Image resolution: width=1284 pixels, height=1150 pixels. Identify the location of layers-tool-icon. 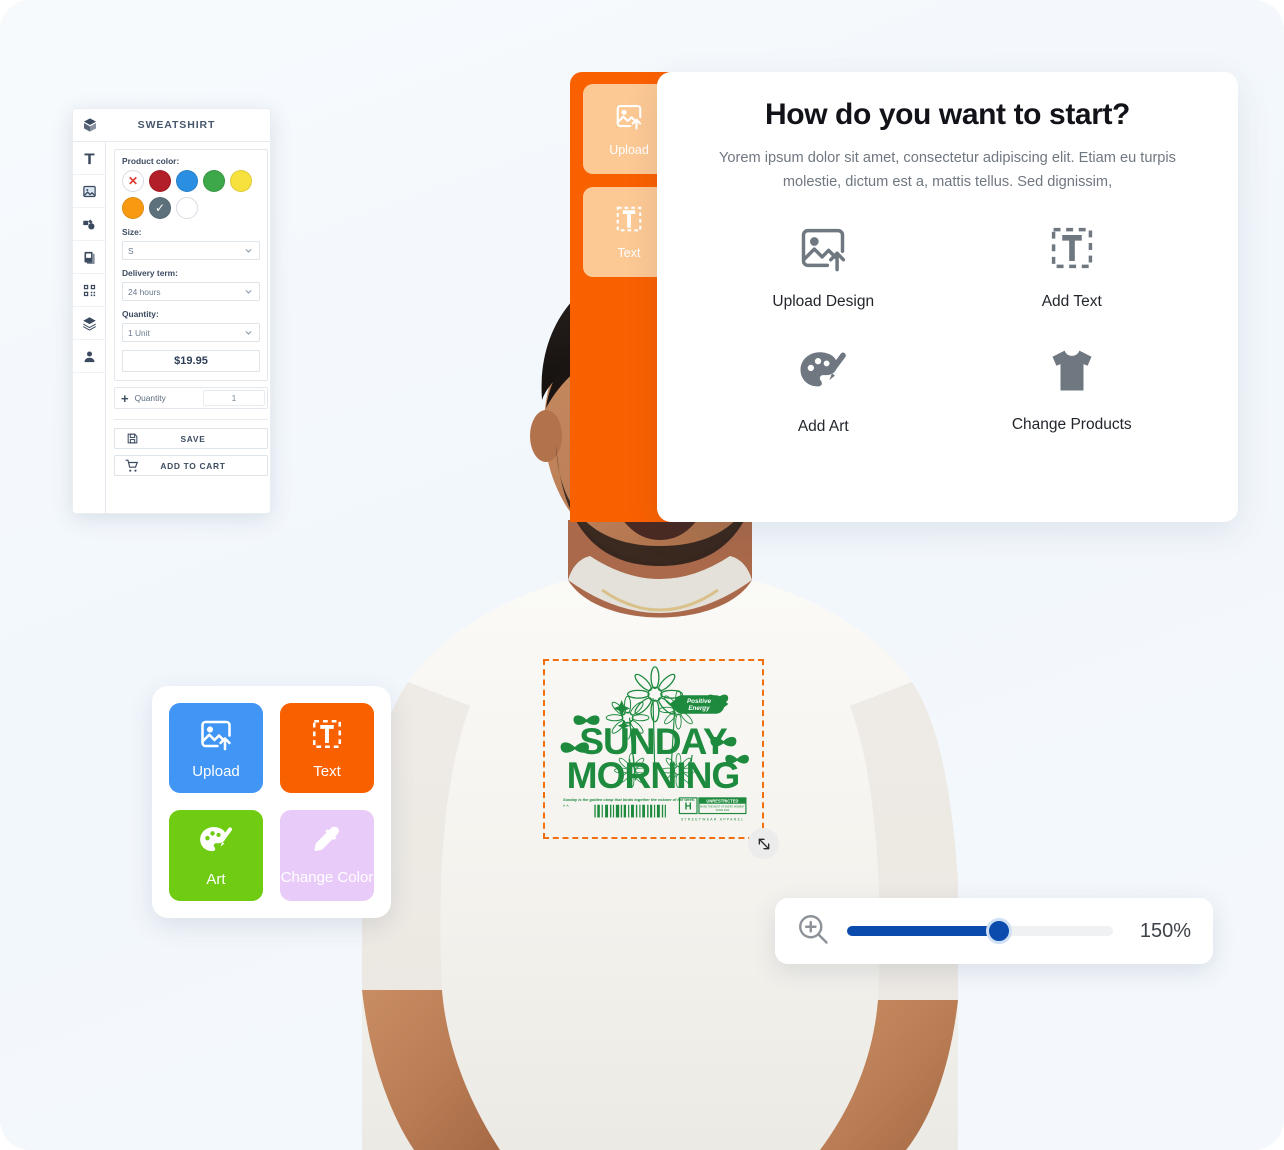
(89, 323).